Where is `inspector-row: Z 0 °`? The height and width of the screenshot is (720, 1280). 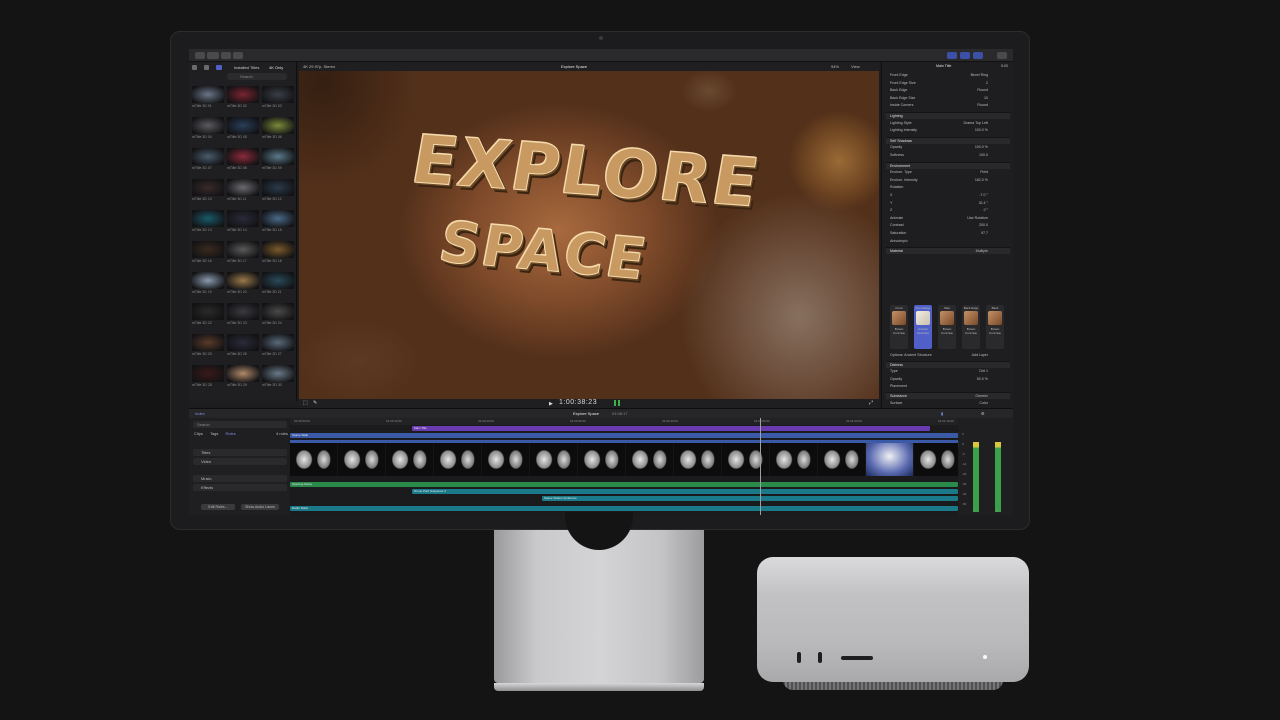 inspector-row: Z 0 ° is located at coordinates (948, 210).